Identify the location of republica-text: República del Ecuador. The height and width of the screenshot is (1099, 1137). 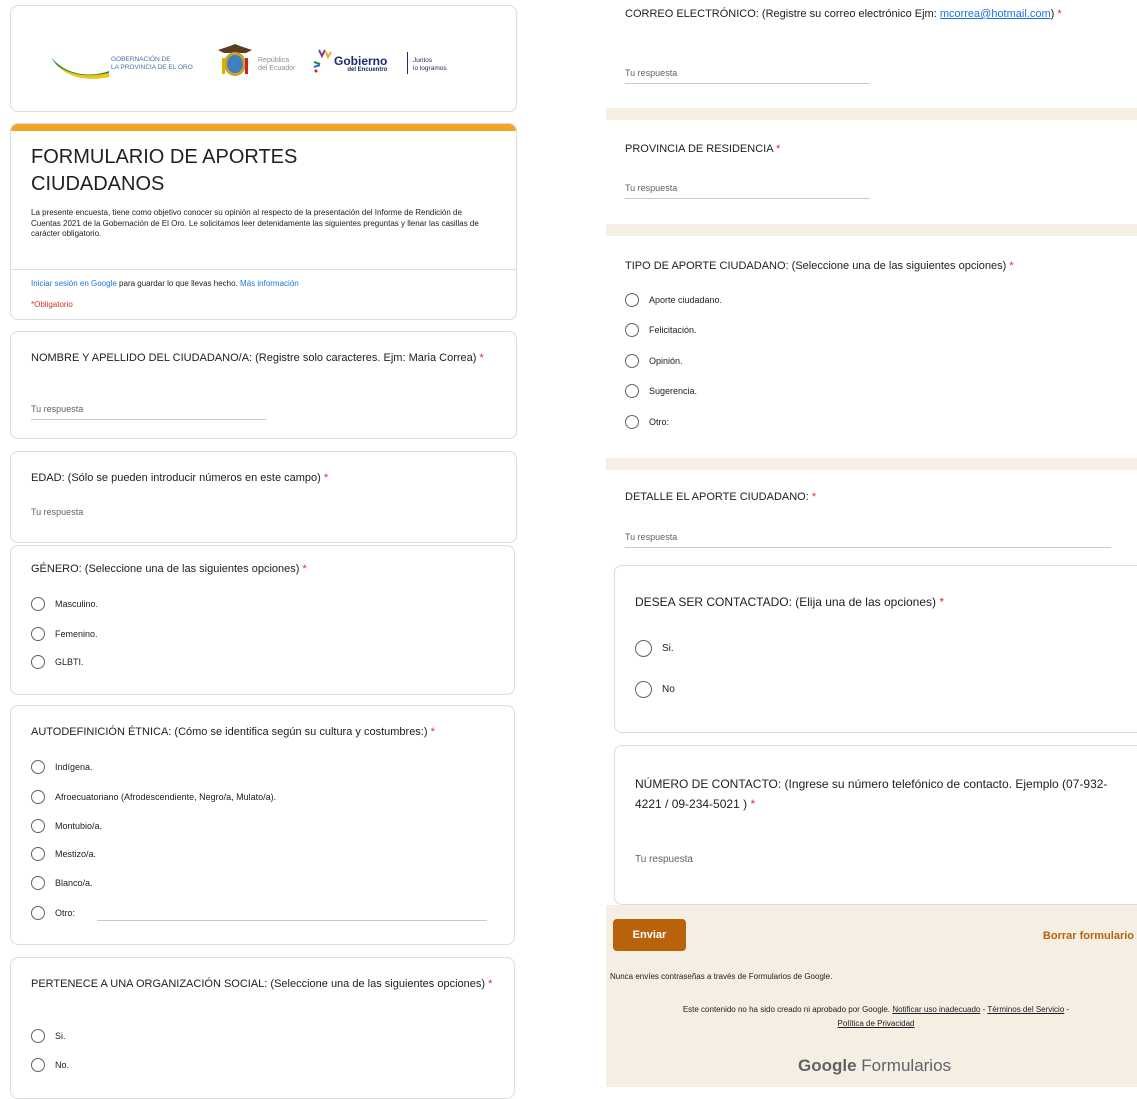
(276, 65).